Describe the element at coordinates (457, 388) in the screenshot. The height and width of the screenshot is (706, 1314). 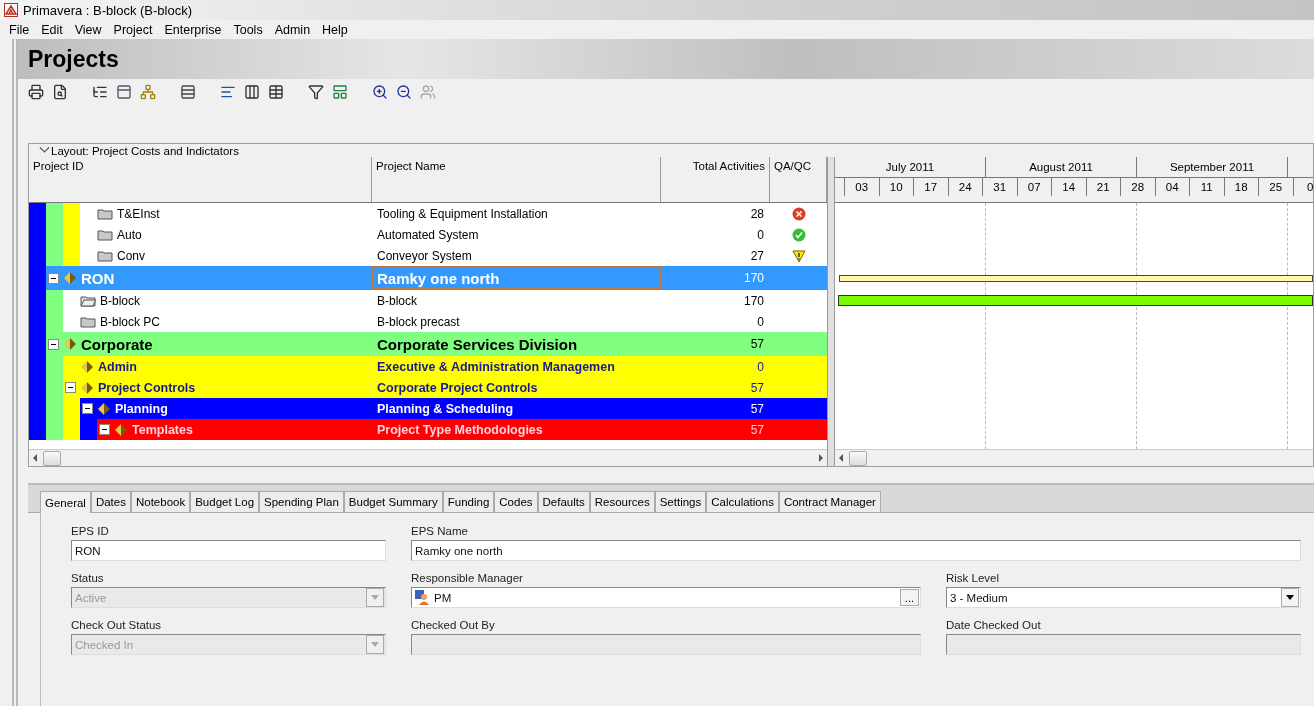
I see `table-cell-text: Corporate Project Controls` at that location.